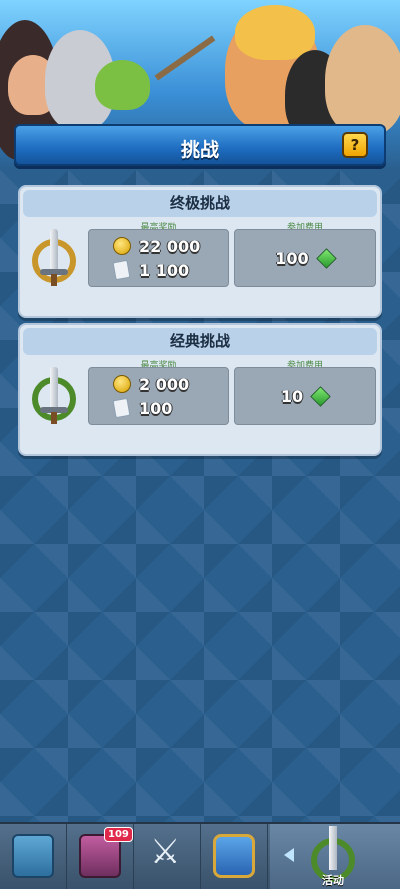 Image resolution: width=400 pixels, height=889 pixels. I want to click on challenge-title: 终极挑战, so click(200, 203).